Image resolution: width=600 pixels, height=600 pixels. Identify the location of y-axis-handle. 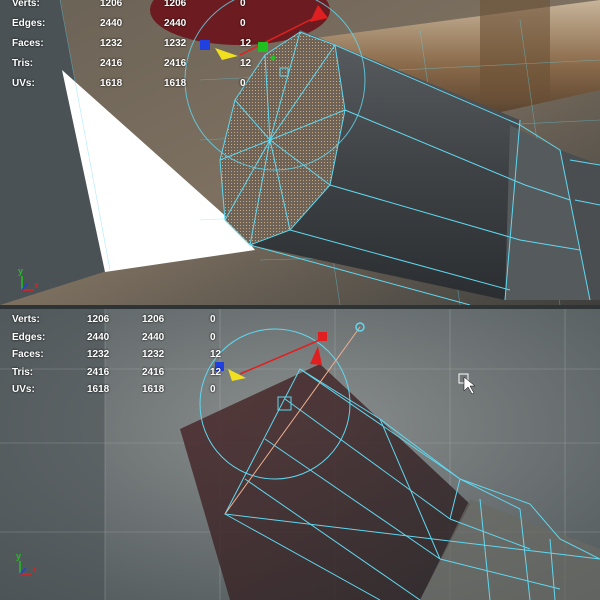
(263, 47).